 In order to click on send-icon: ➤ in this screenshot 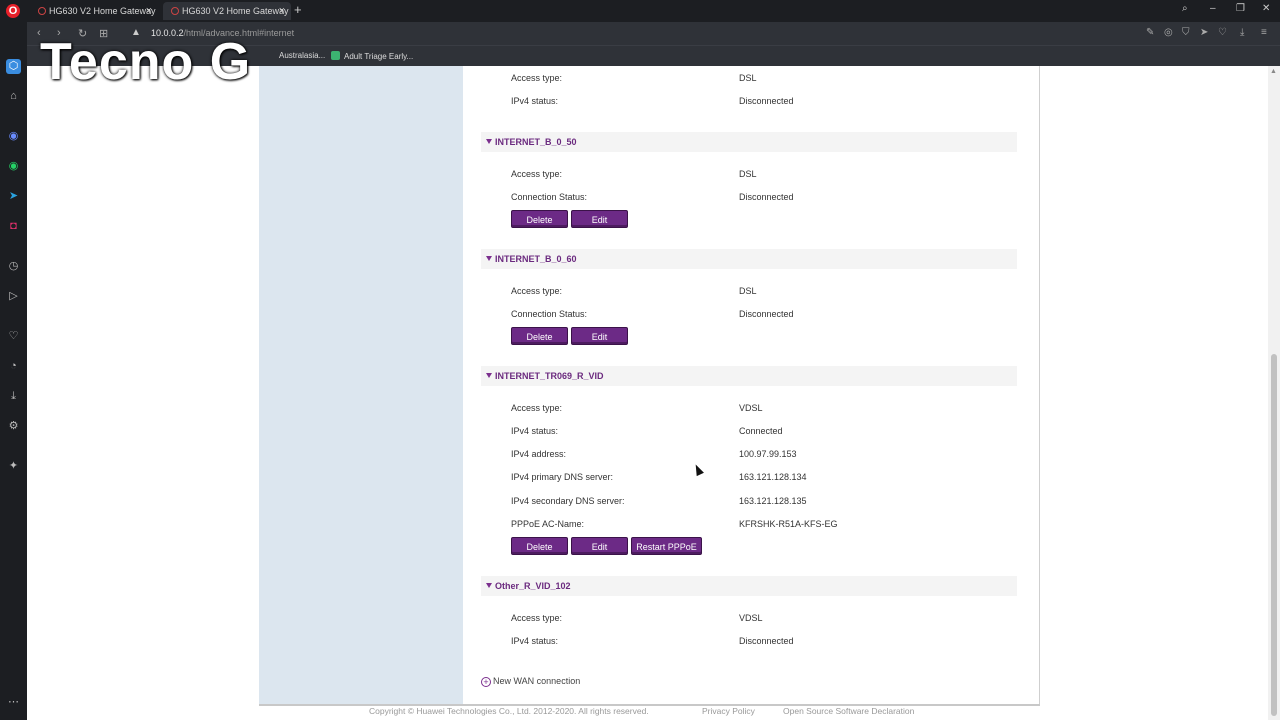, I will do `click(1204, 32)`.